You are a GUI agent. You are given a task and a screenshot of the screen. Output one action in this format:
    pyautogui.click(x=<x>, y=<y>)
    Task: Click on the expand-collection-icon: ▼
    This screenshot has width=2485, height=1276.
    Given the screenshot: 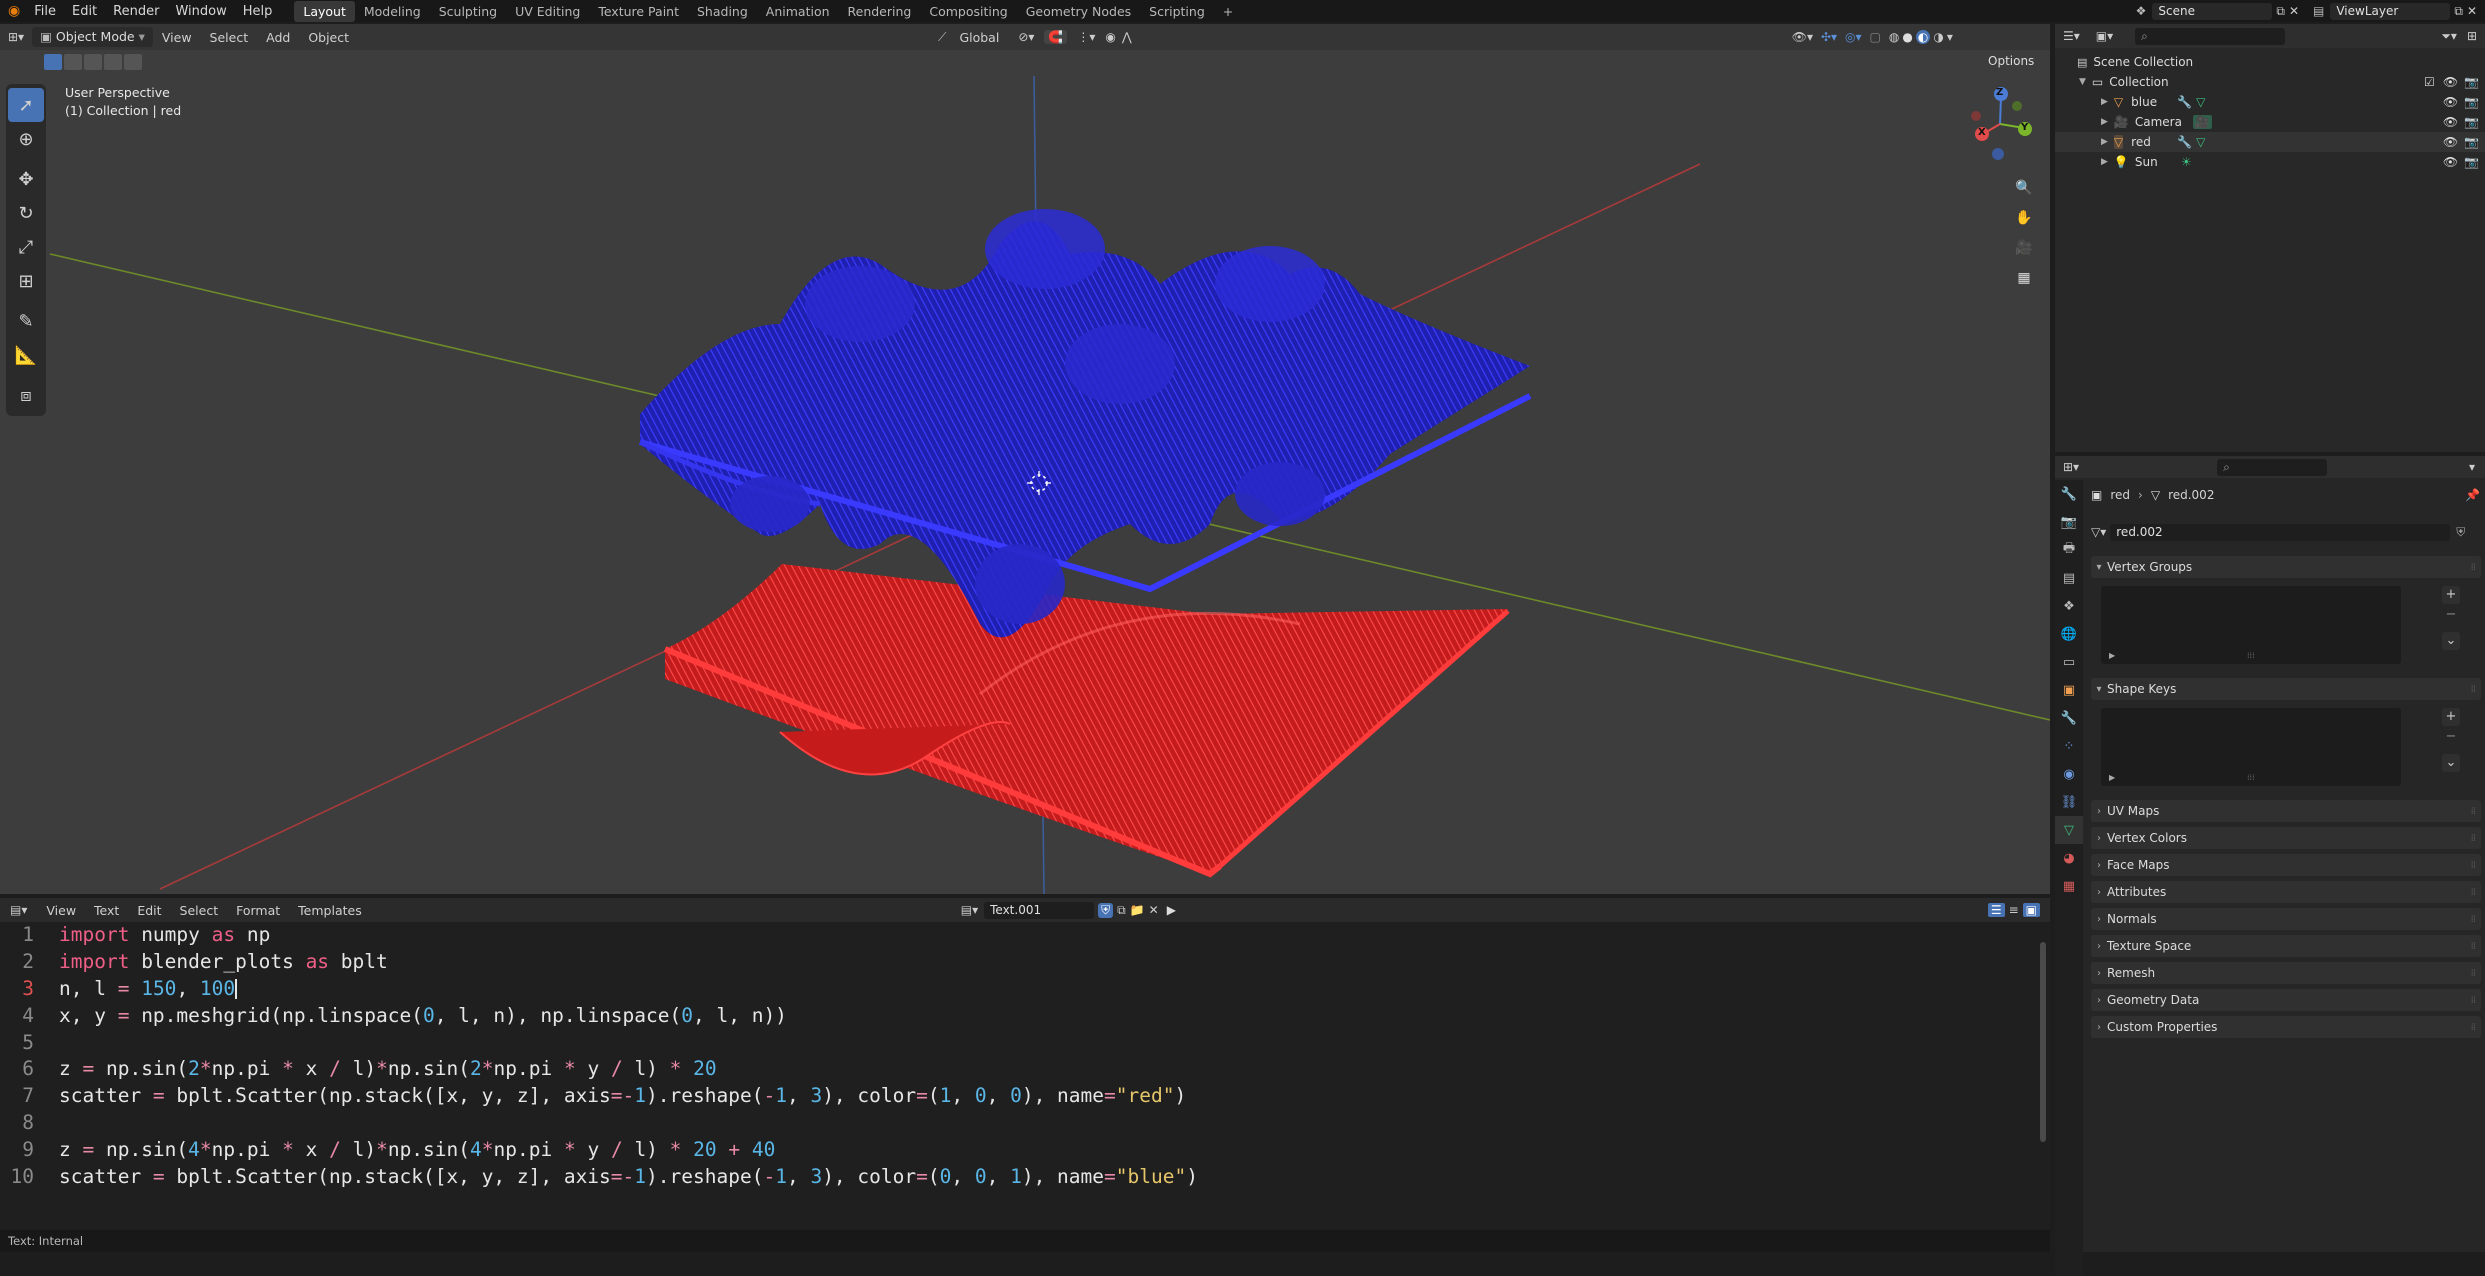 What is the action you would take?
    pyautogui.click(x=2082, y=82)
    